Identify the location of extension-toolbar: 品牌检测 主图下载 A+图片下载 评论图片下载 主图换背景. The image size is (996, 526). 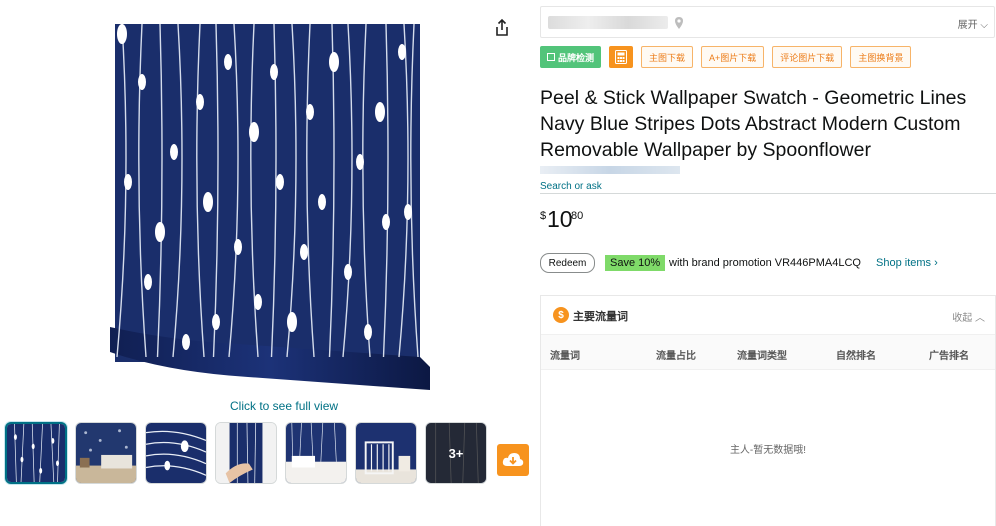
(726, 57).